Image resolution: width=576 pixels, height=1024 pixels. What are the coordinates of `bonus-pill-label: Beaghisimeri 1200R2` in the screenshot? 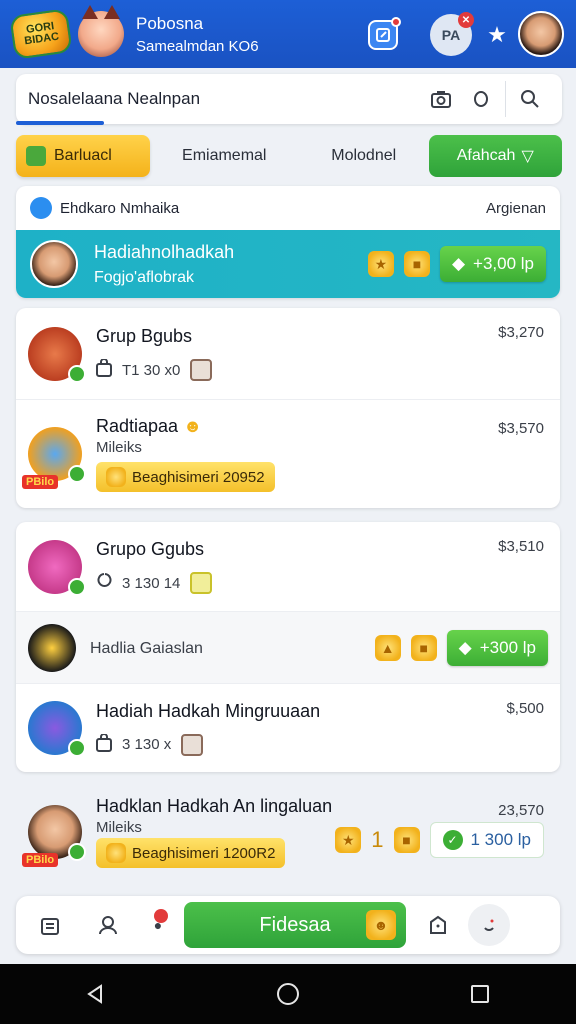 It's located at (204, 853).